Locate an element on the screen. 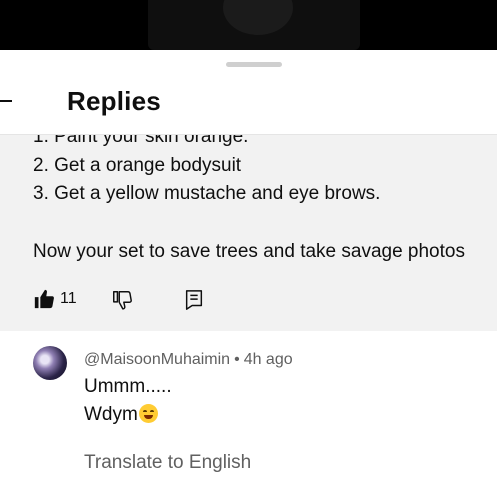 The image size is (497, 497). reply-text: Wdym is located at coordinates (111, 414).